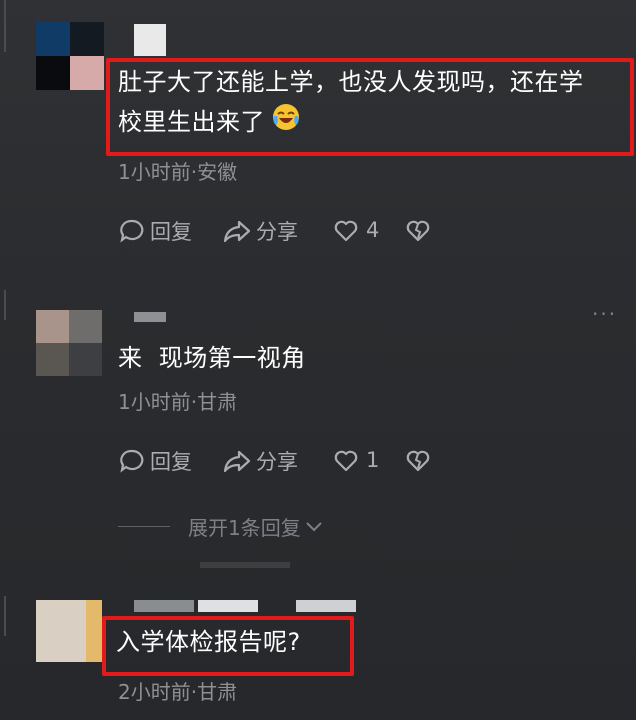  I want to click on like-count: 1, so click(373, 460).